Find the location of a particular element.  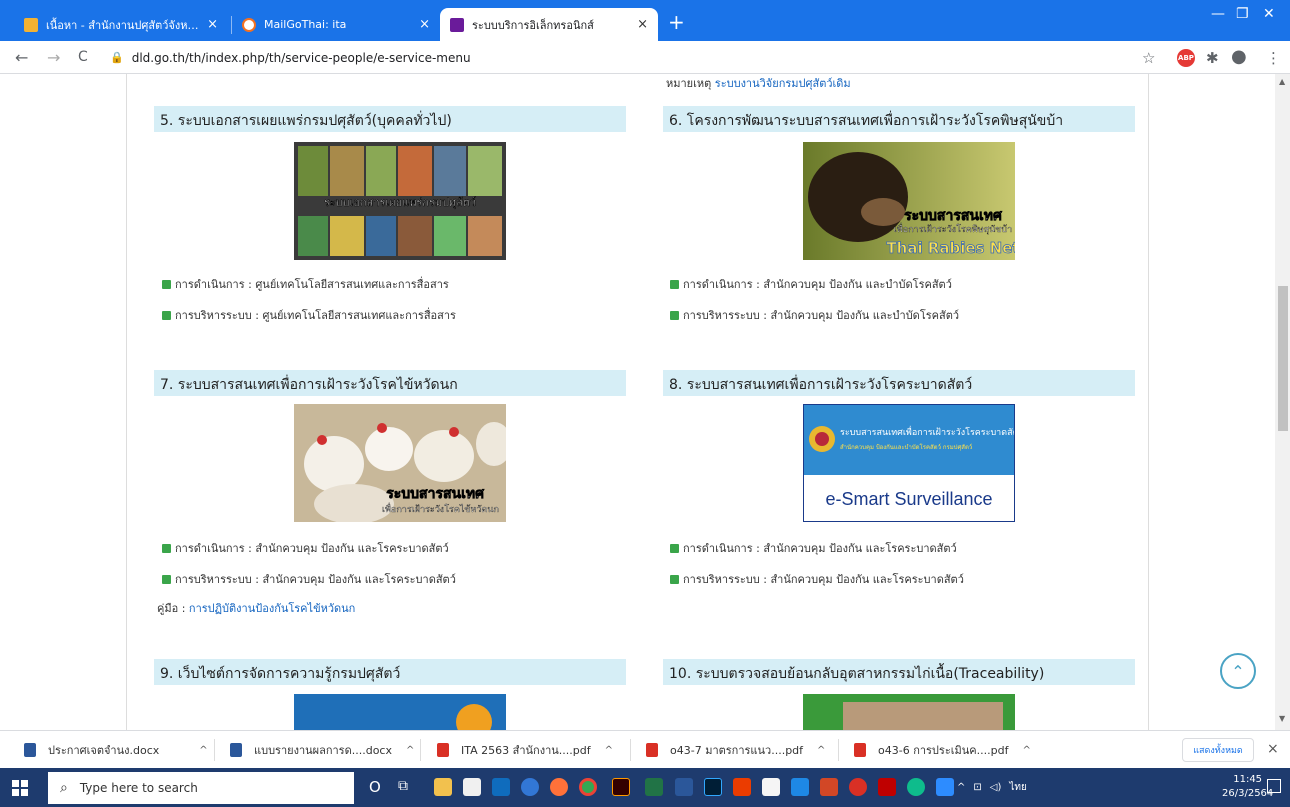

firefox-icon is located at coordinates (559, 787).